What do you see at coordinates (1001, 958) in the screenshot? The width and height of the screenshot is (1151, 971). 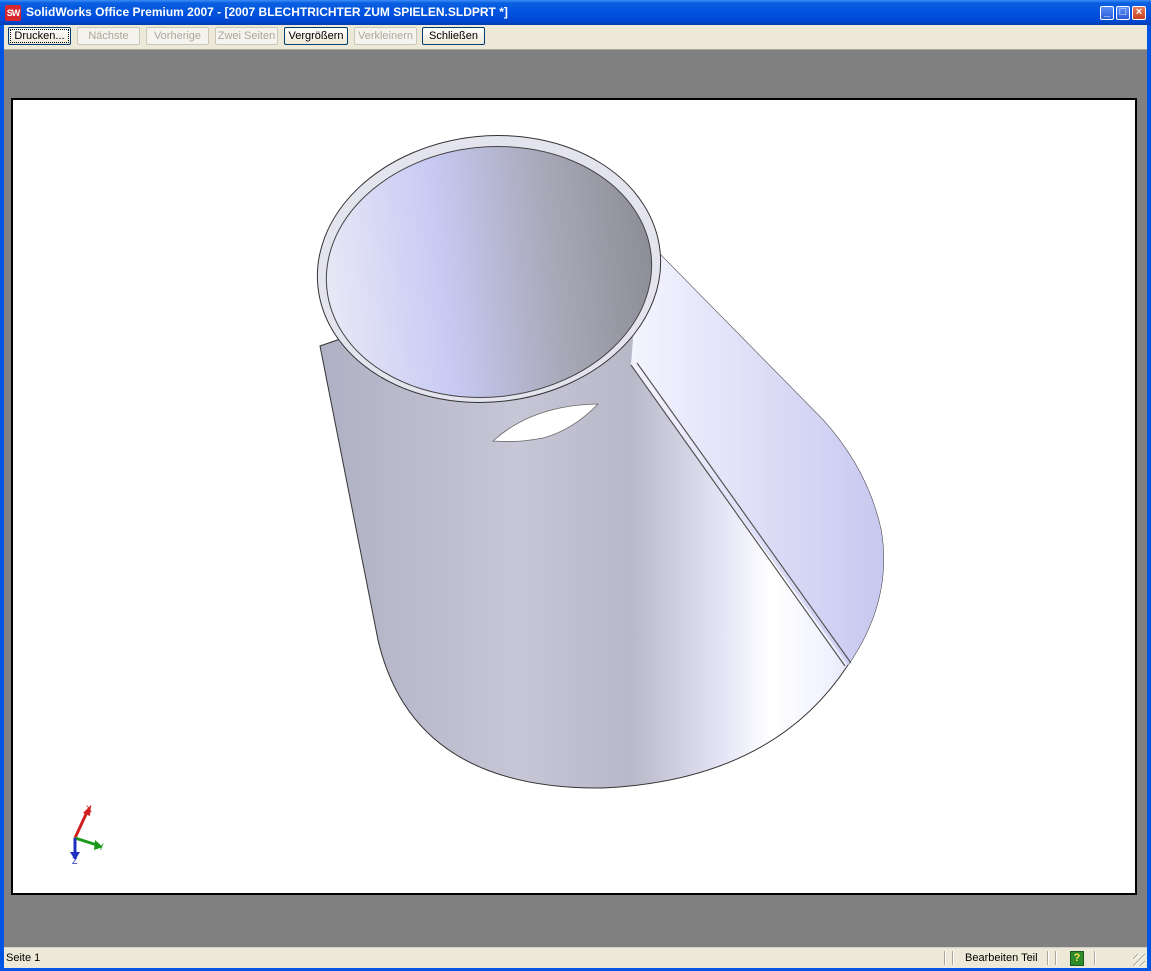 I see `status-mode: Bearbeiten Teil` at bounding box center [1001, 958].